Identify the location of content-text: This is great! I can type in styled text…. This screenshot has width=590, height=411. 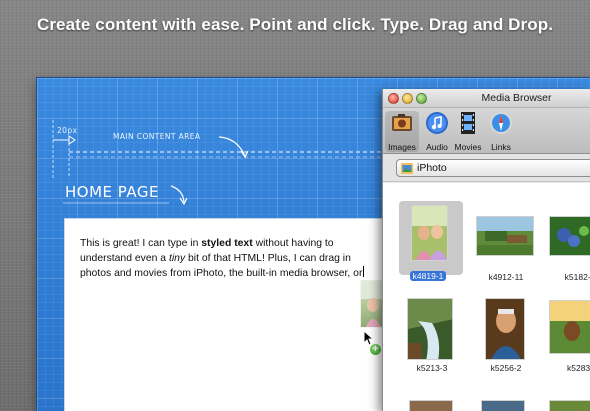
(230, 258).